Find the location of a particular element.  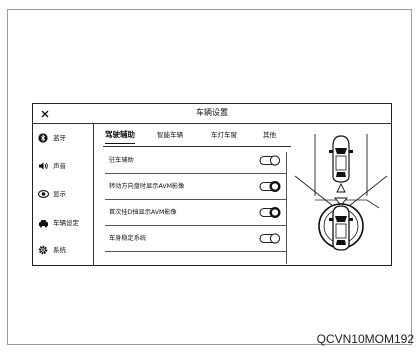

sidebar-item-system: 系统 is located at coordinates (65, 250).